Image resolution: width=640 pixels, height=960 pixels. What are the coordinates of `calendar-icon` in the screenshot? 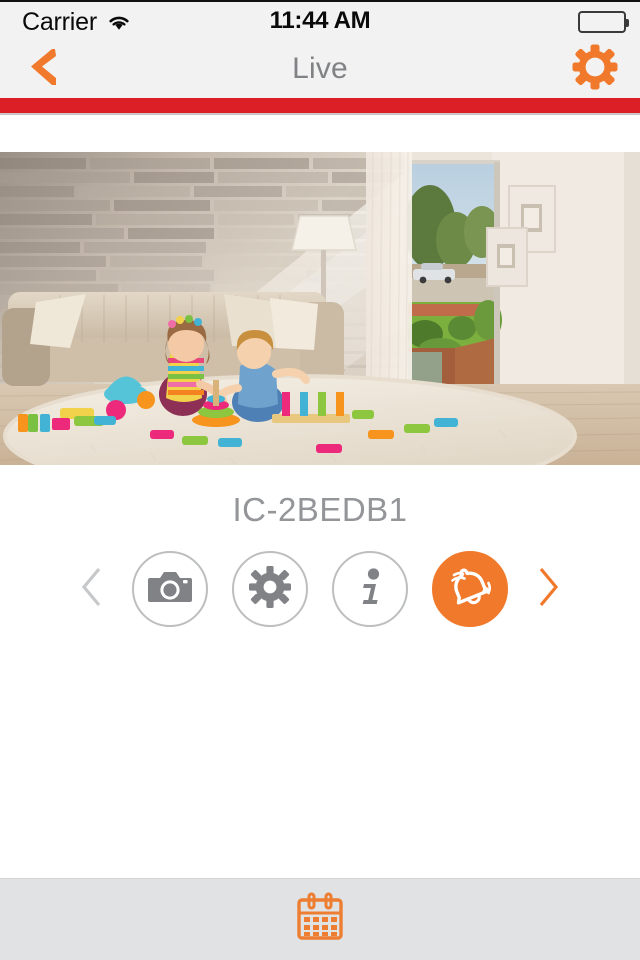 It's located at (320, 919).